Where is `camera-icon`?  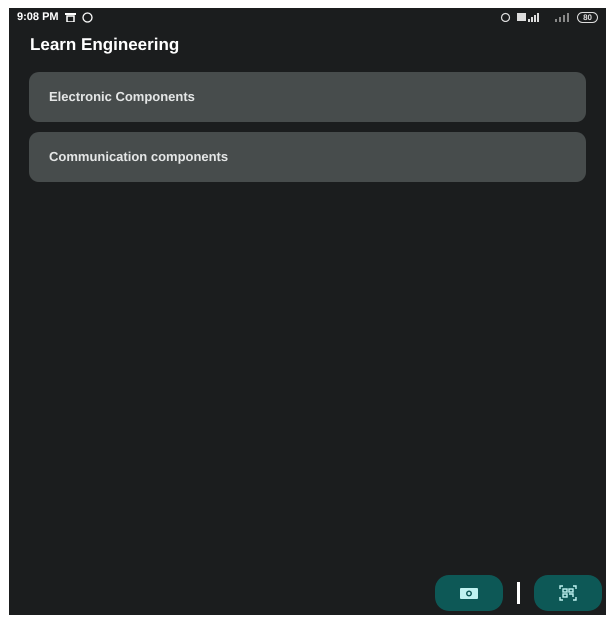 camera-icon is located at coordinates (469, 593).